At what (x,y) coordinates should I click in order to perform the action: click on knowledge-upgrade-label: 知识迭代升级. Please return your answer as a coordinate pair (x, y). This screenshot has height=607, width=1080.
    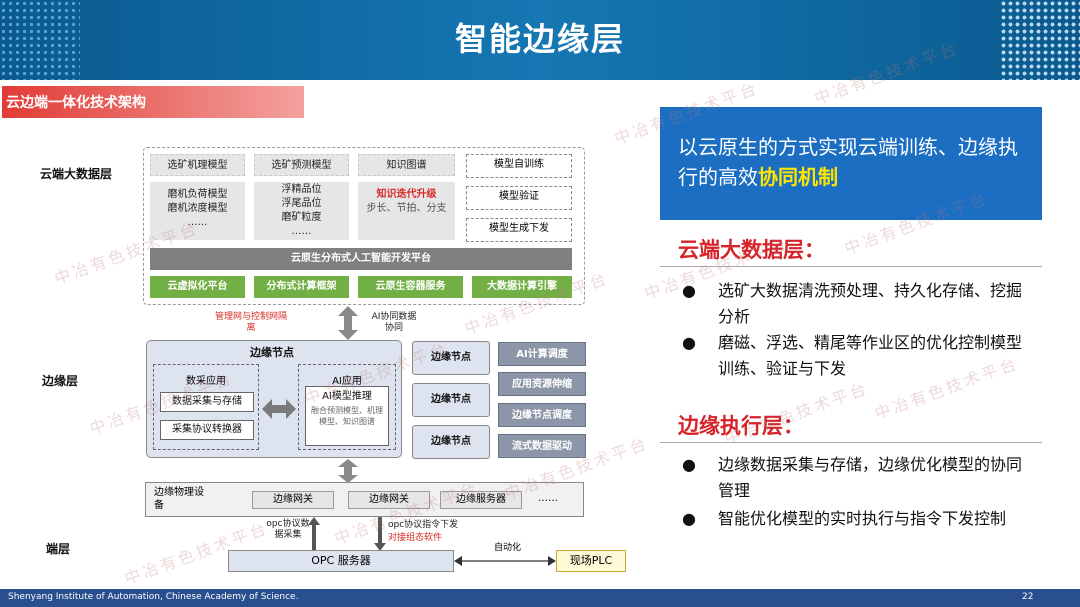
    Looking at the image, I should click on (406, 194).